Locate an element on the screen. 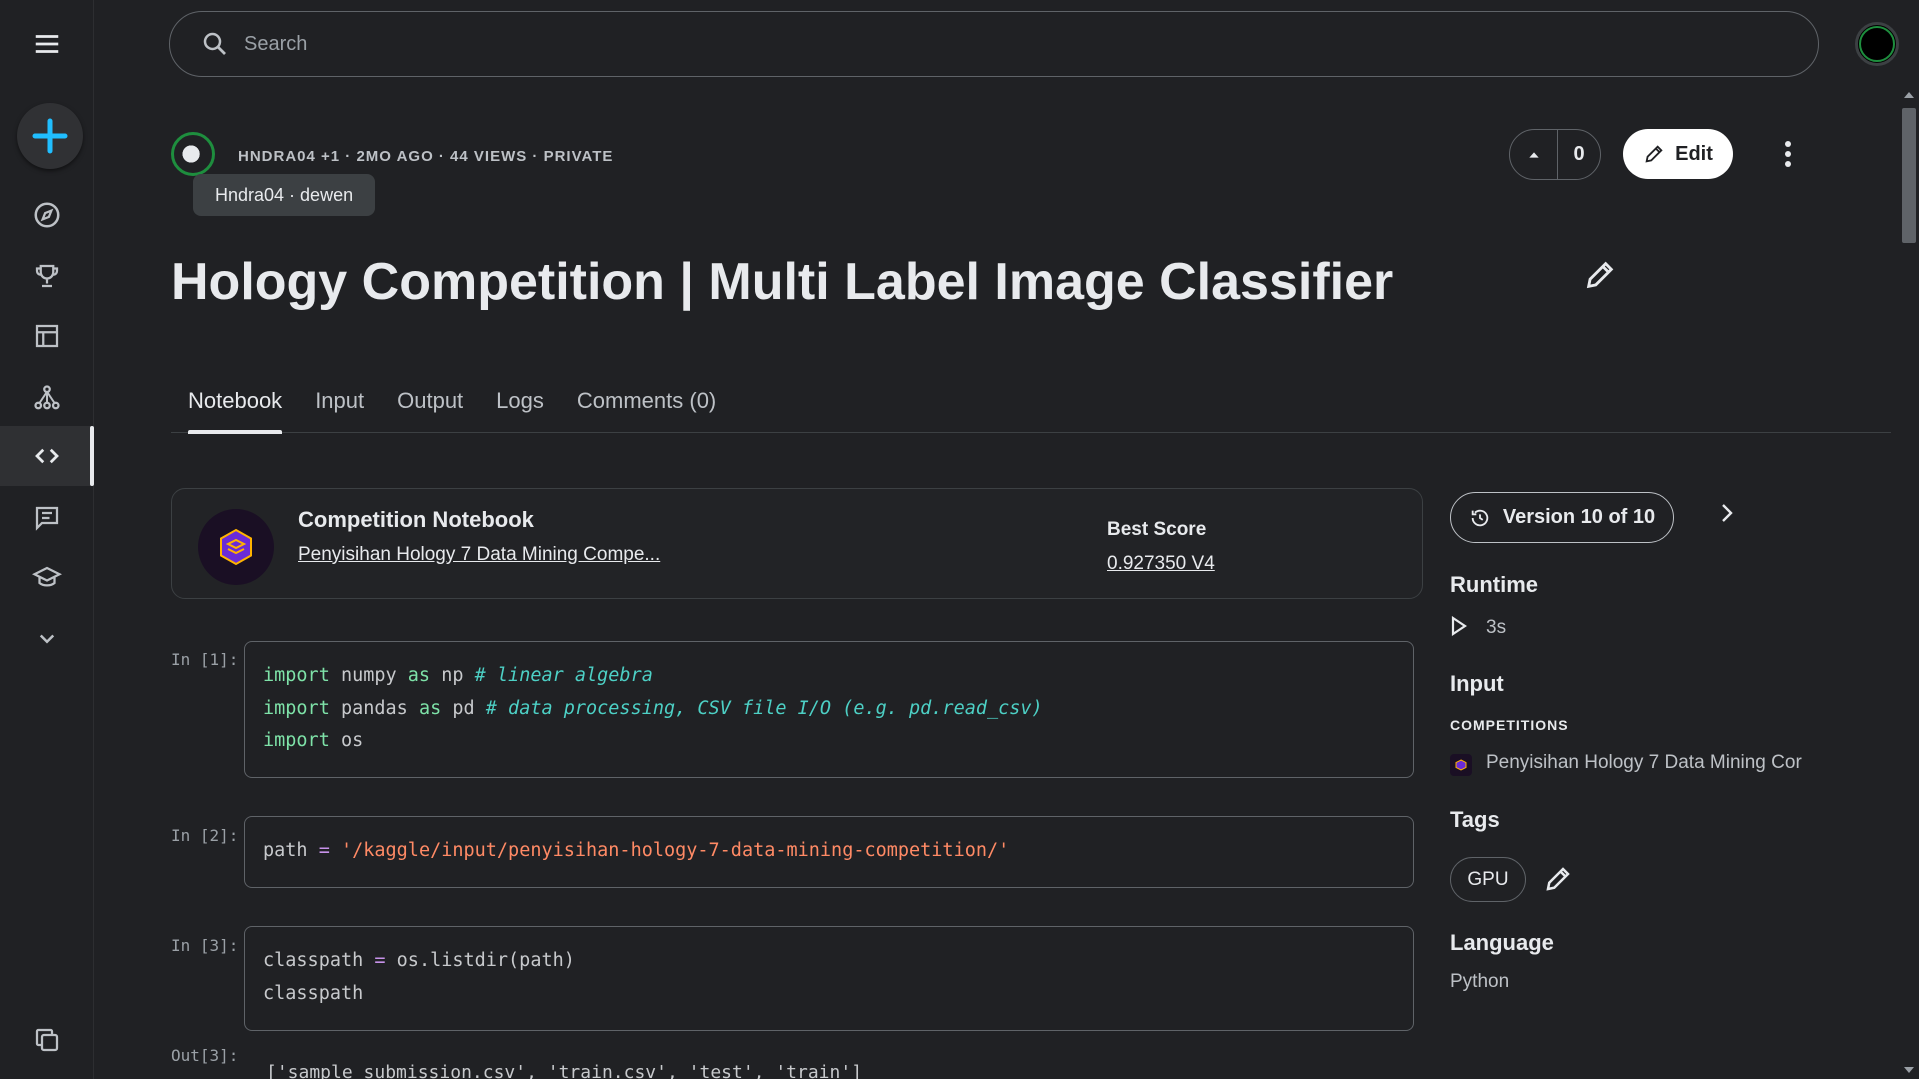 The width and height of the screenshot is (1919, 1079). pencil-icon is located at coordinates (1654, 154).